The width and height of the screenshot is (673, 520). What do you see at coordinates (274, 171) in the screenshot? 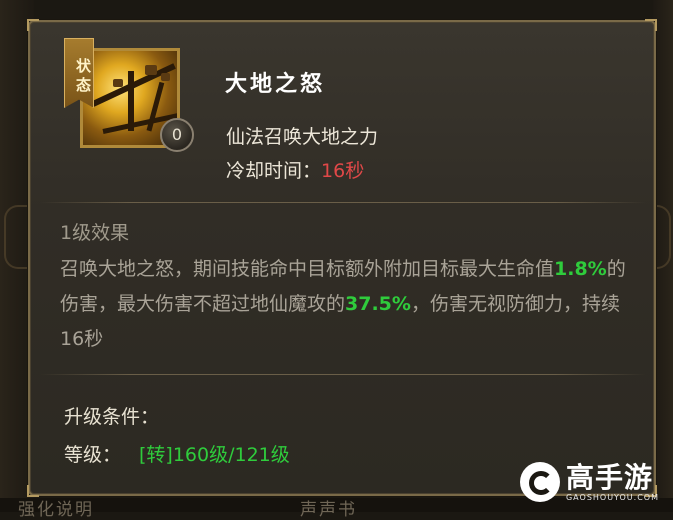
I see `cooldown-label: 冷却时间：` at bounding box center [274, 171].